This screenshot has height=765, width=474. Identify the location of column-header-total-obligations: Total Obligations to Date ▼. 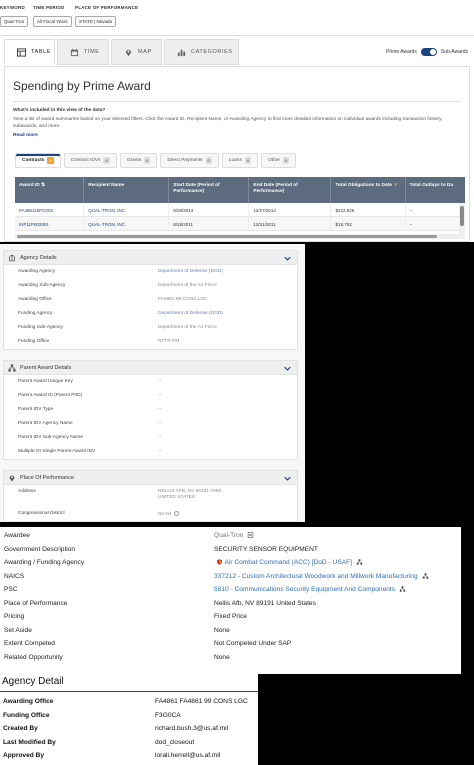
(368, 190).